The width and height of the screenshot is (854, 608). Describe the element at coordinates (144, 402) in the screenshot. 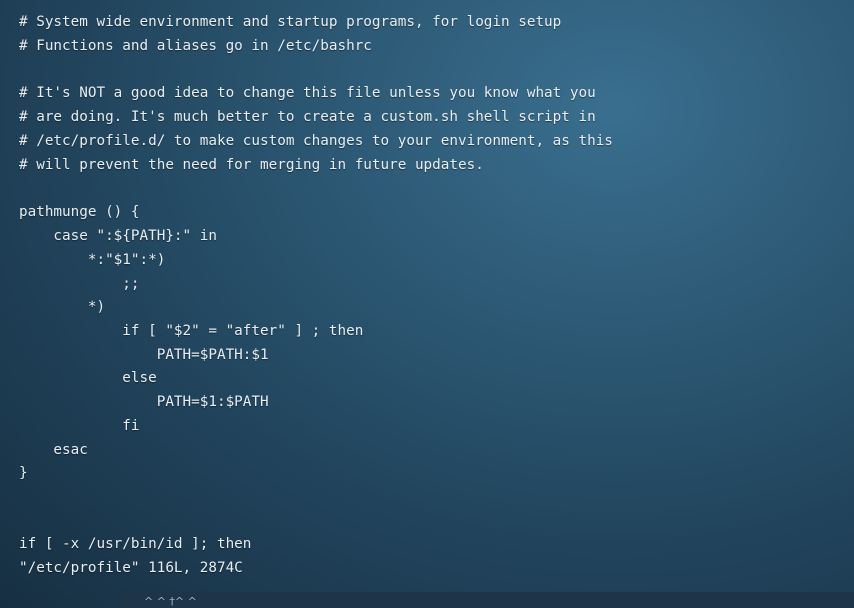

I see `code-line-17: PATH=$1:$PATH` at that location.